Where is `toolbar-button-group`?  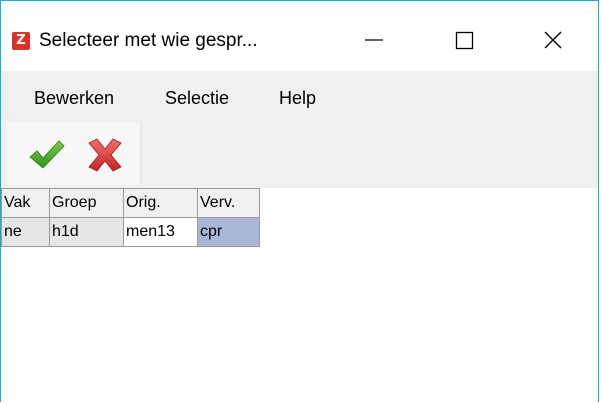 toolbar-button-group is located at coordinates (74, 154).